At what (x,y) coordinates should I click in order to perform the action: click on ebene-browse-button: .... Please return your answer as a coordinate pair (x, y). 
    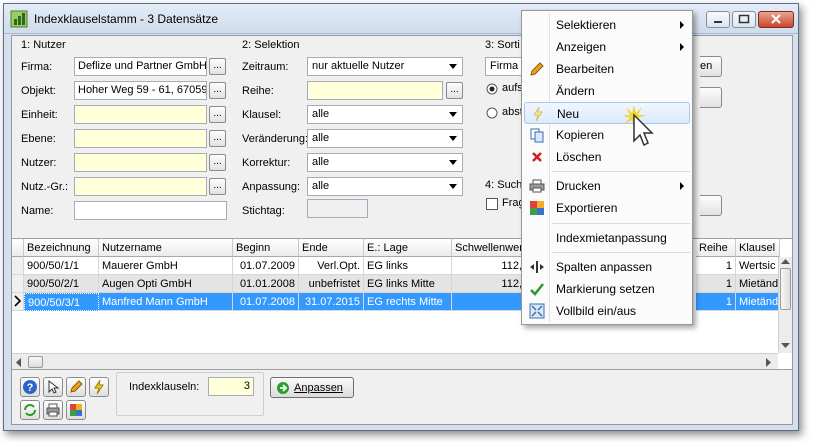
    Looking at the image, I should click on (217, 138).